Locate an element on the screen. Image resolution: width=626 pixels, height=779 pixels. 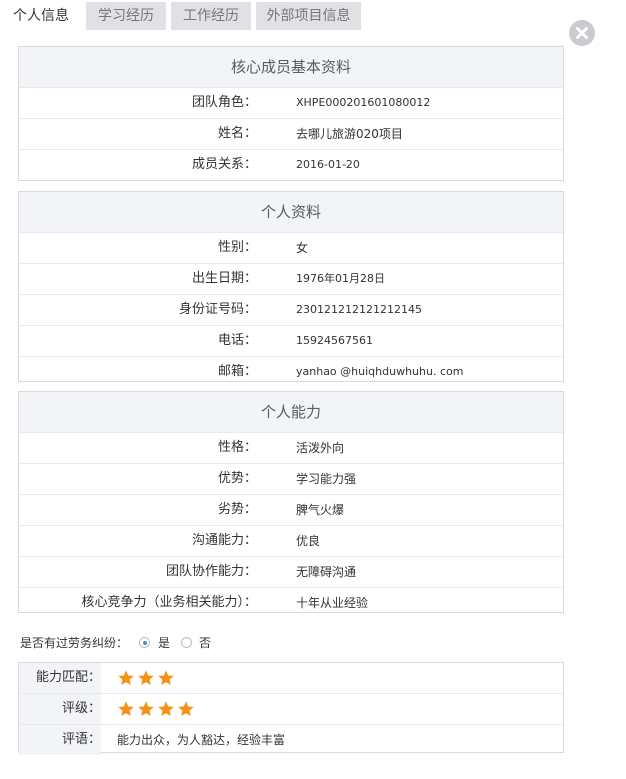
radio-checked-icon is located at coordinates (144, 642).